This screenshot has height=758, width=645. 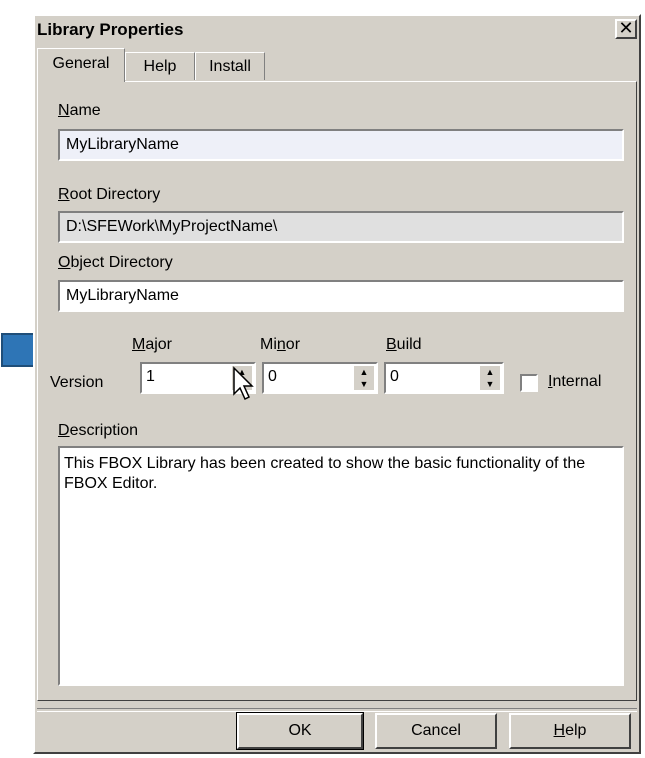 What do you see at coordinates (444, 378) in the screenshot?
I see `build-spinner: 0 ▲ ▼` at bounding box center [444, 378].